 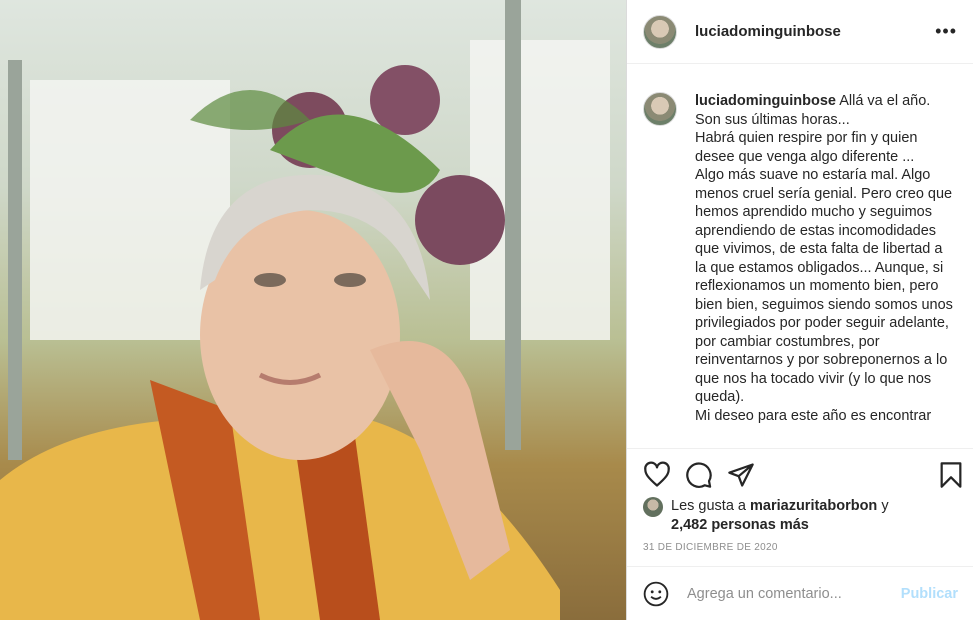 I want to click on action-bar, so click(x=800, y=474).